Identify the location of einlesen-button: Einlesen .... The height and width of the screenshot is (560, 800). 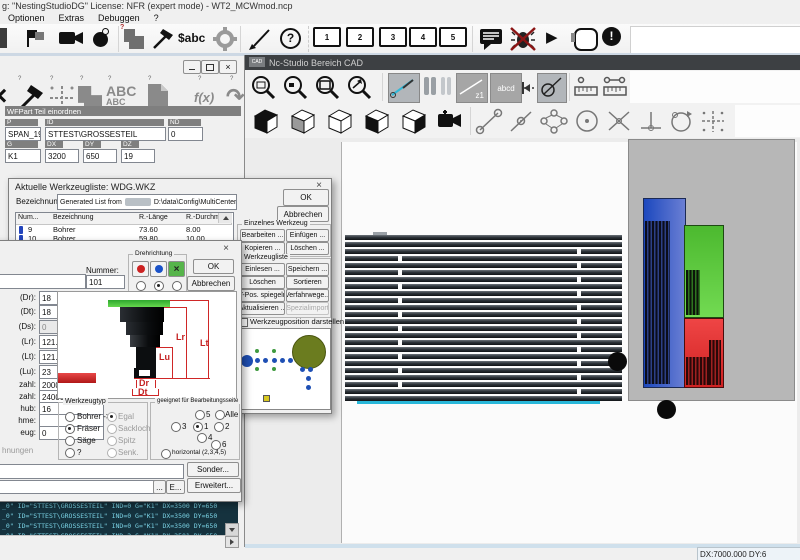
(262, 269).